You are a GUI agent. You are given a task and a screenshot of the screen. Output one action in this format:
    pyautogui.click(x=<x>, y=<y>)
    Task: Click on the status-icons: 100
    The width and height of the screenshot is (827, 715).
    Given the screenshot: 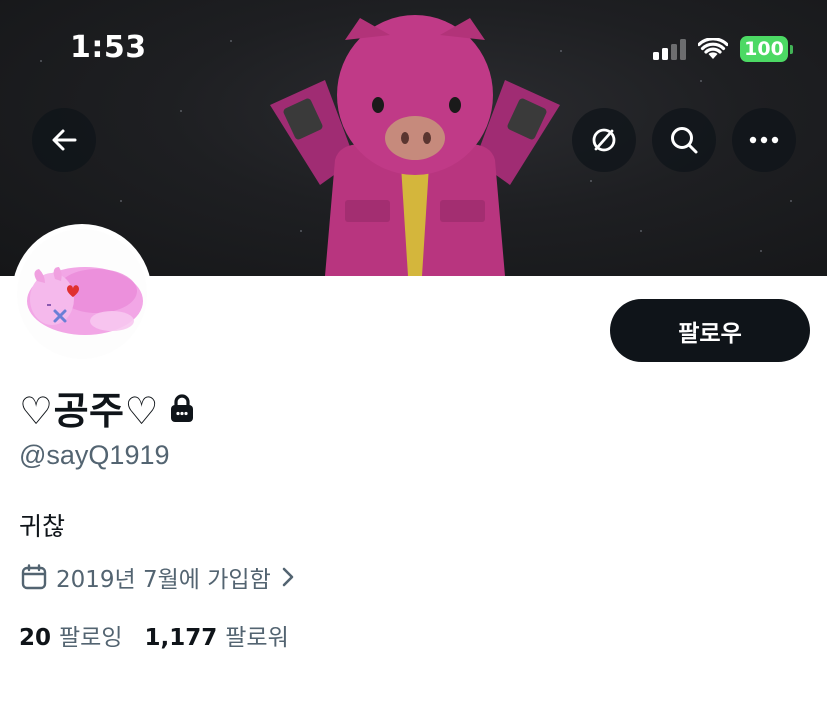 What is the action you would take?
    pyautogui.click(x=723, y=49)
    